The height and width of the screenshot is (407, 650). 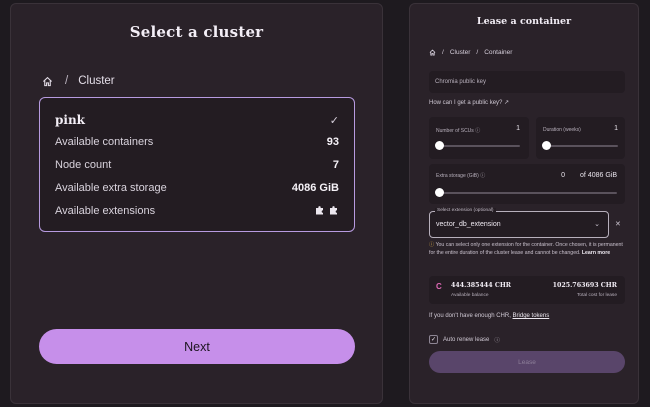 I want to click on auto-renew-label: Auto renew lease, so click(x=466, y=339).